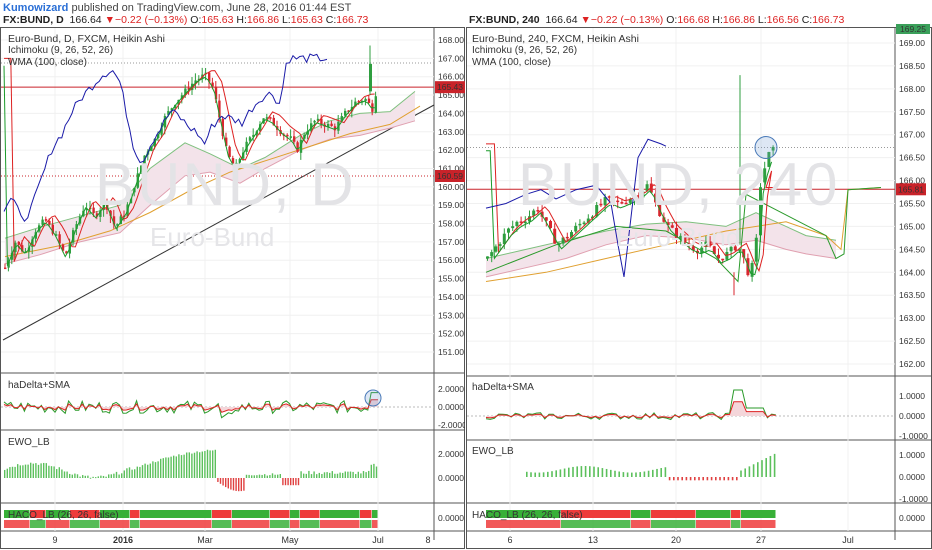 The image size is (932, 550). I want to click on price-label-resistance: 165.81, so click(911, 189).